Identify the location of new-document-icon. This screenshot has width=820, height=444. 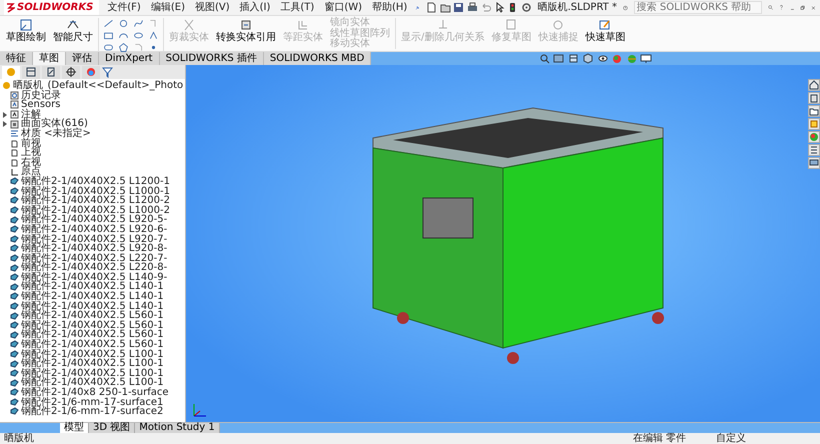
(432, 7).